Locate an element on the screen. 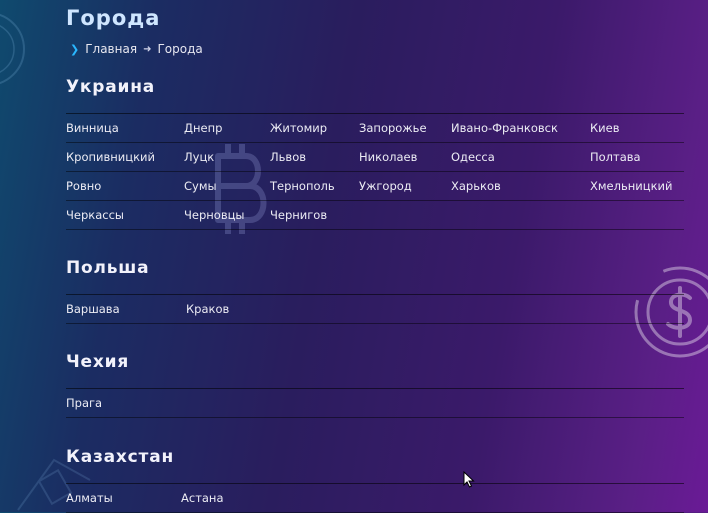 This screenshot has height=513, width=708. city-link: Днепр is located at coordinates (203, 128).